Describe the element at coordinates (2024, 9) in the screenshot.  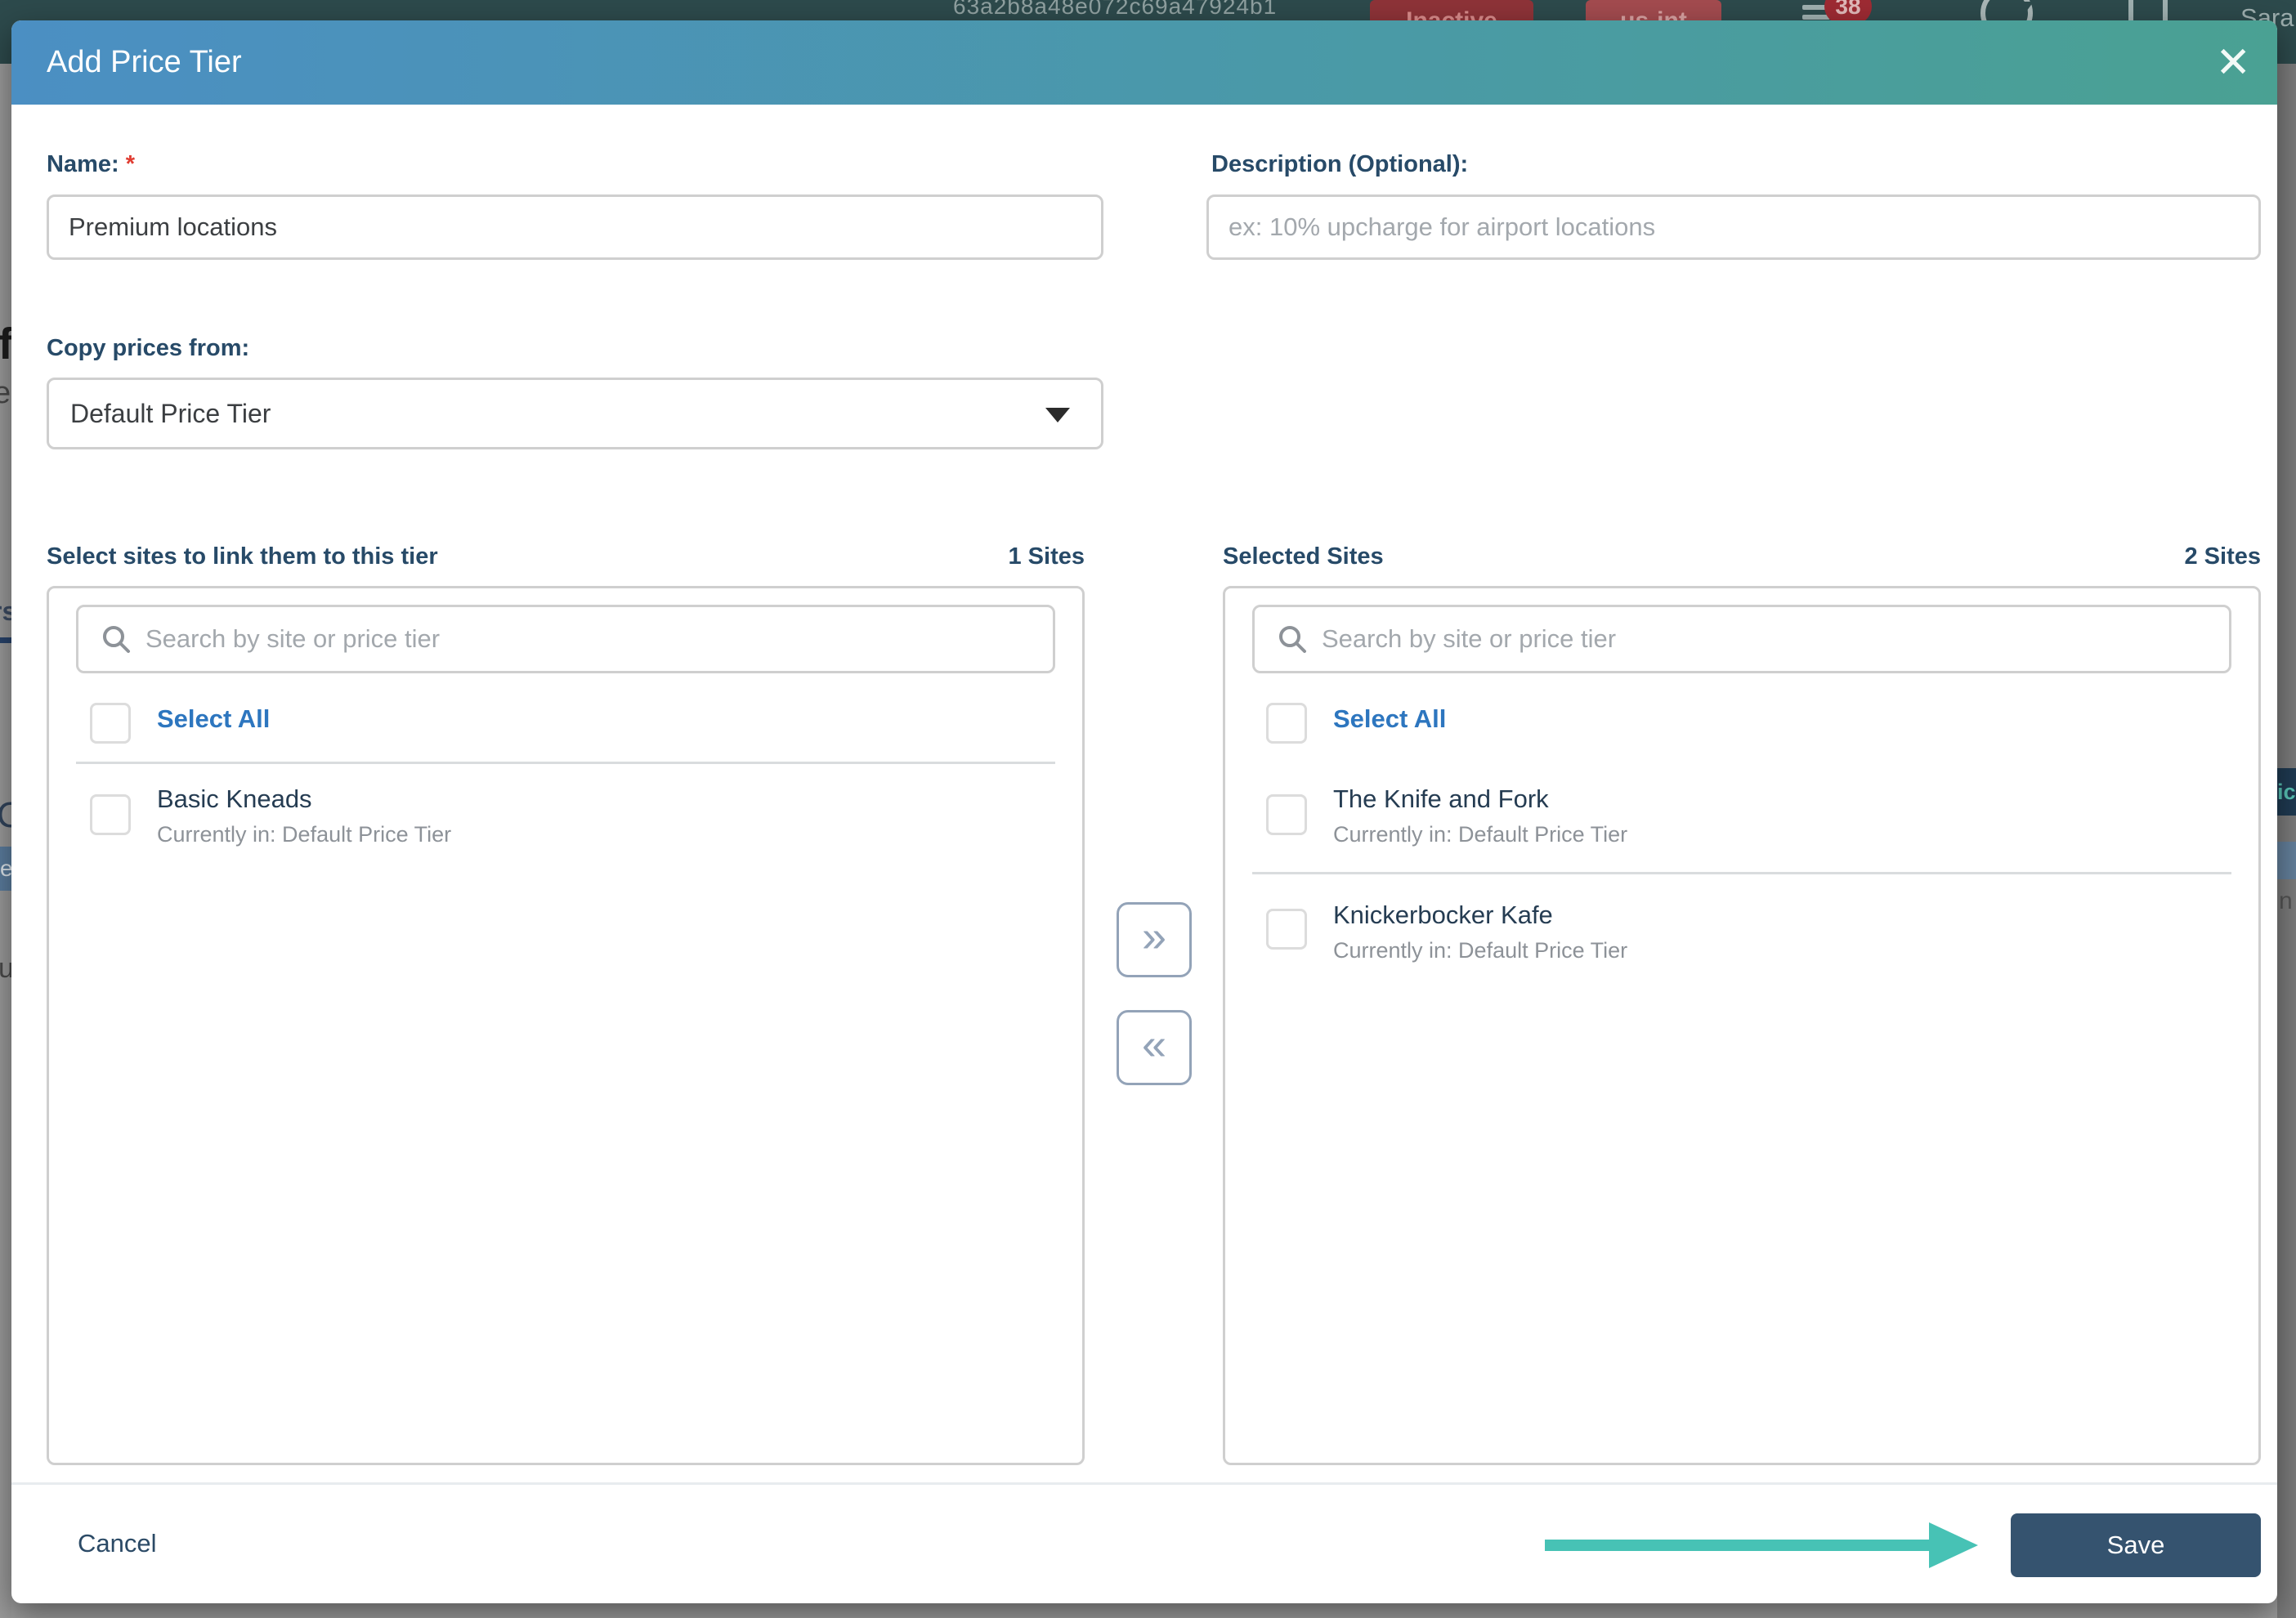
I see `chevron-down-icon` at that location.